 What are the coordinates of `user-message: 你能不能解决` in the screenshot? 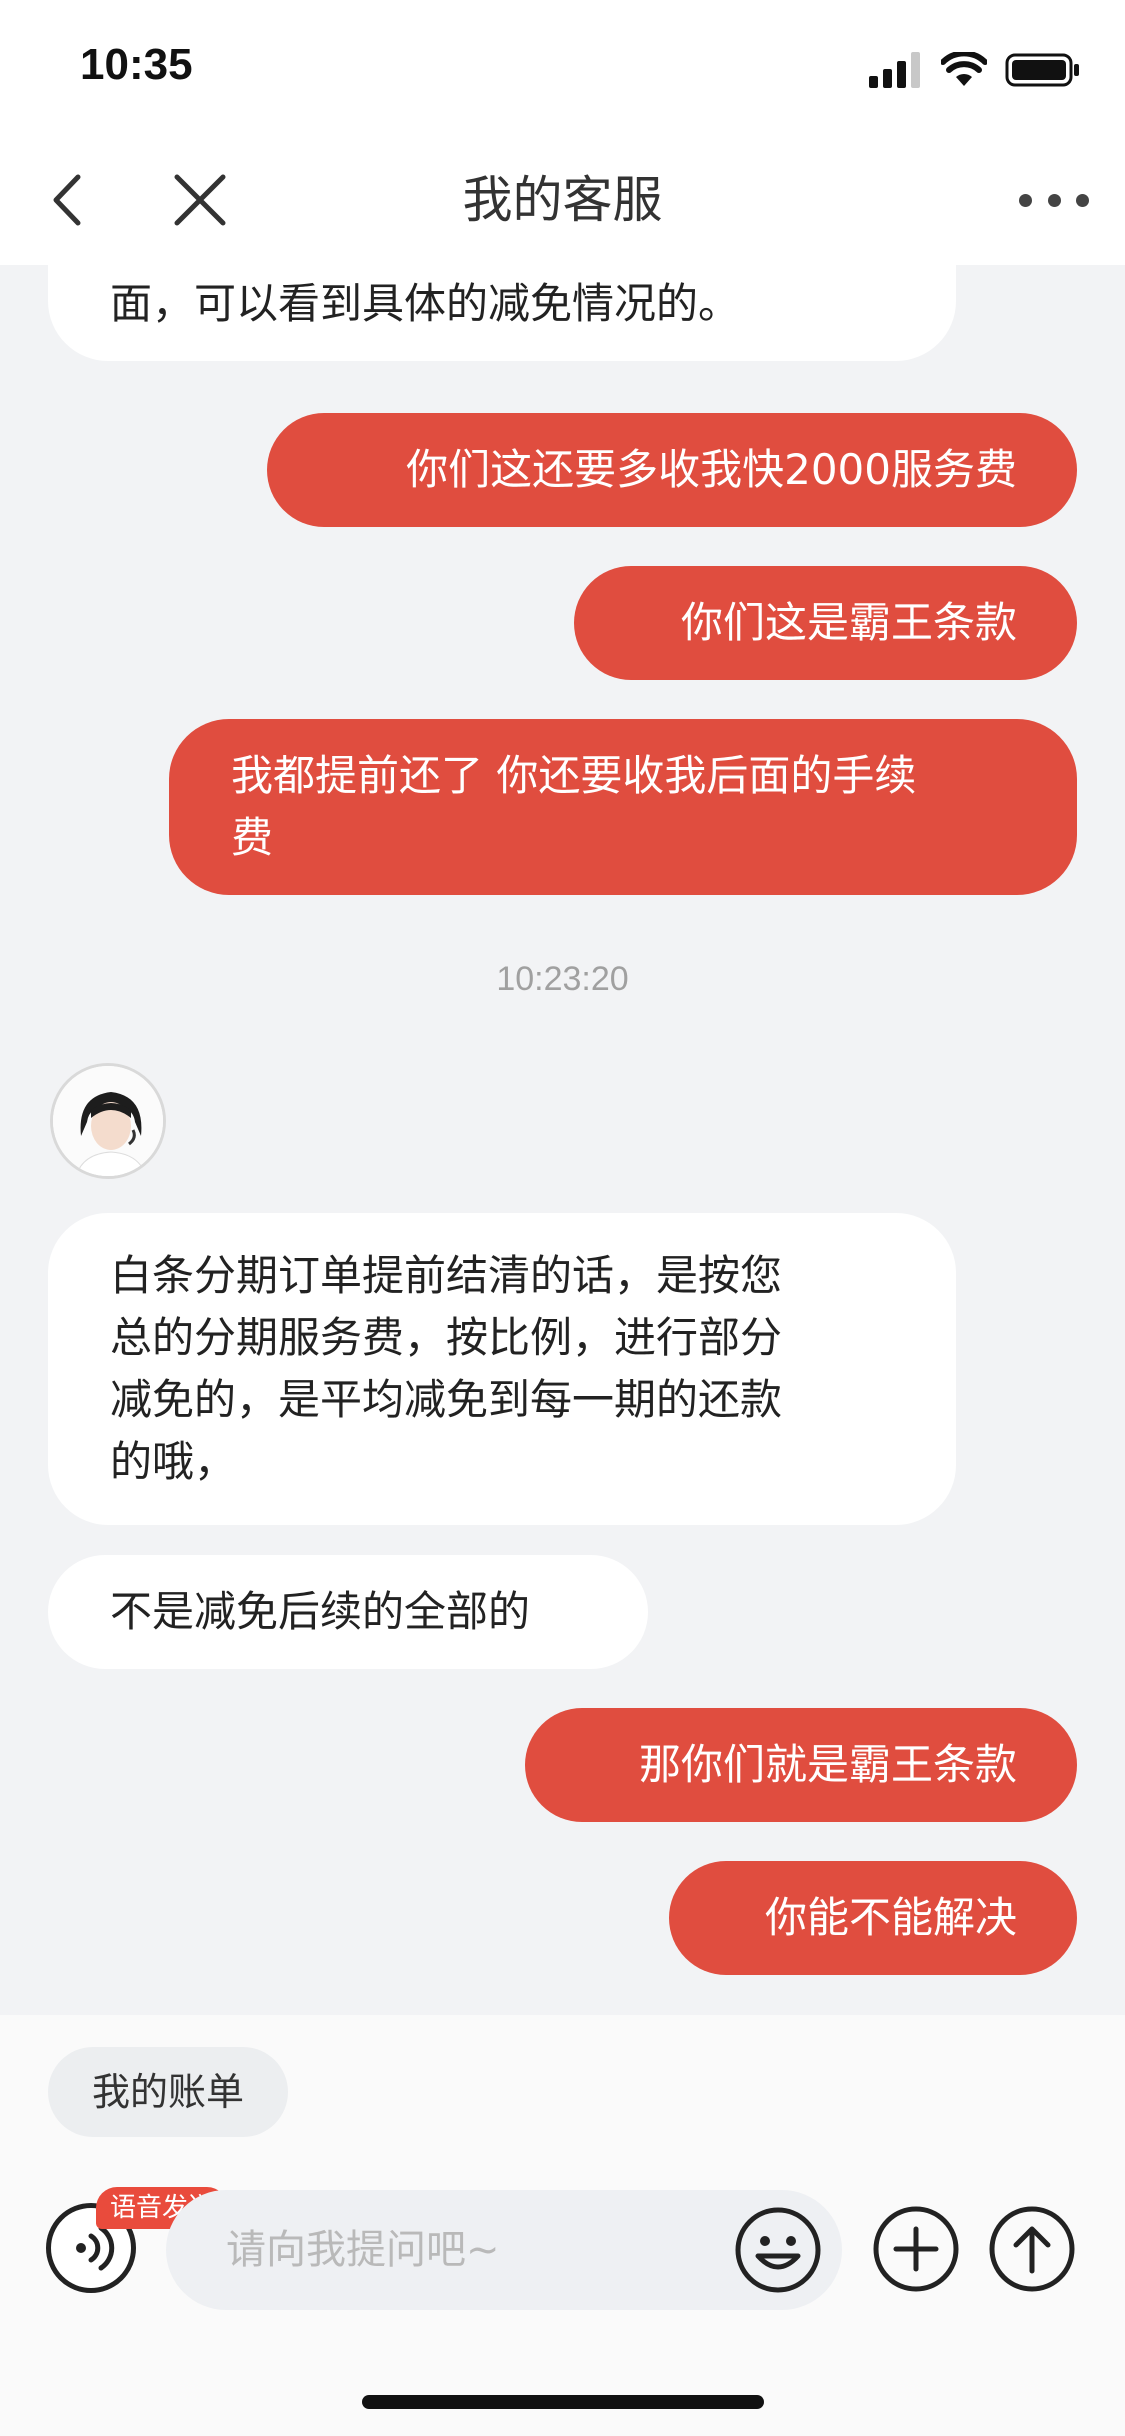 It's located at (873, 1918).